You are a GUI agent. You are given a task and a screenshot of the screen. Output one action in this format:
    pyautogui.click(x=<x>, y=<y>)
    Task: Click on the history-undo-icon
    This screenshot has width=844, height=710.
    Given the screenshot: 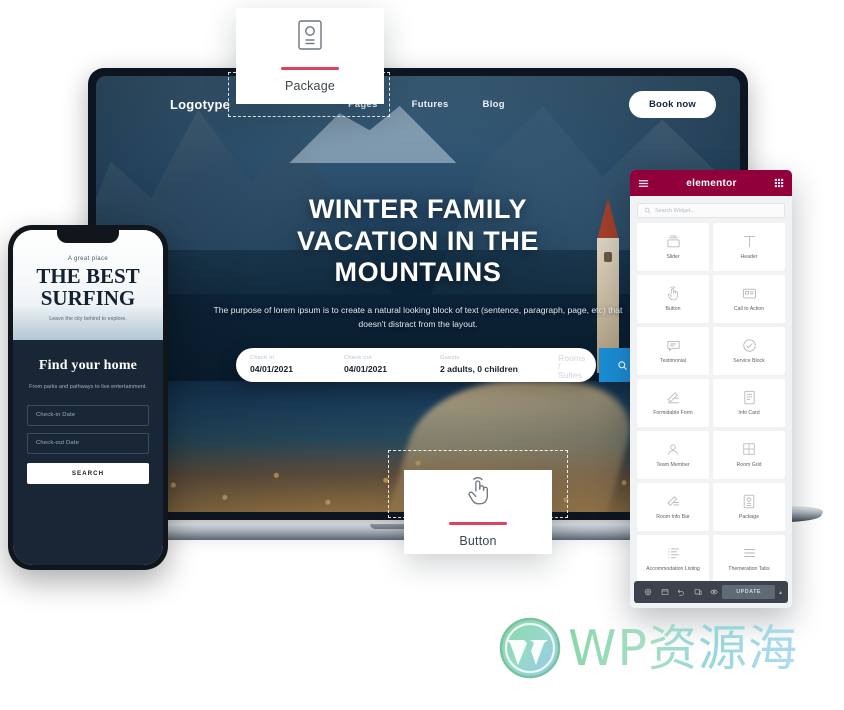 What is the action you would take?
    pyautogui.click(x=681, y=592)
    